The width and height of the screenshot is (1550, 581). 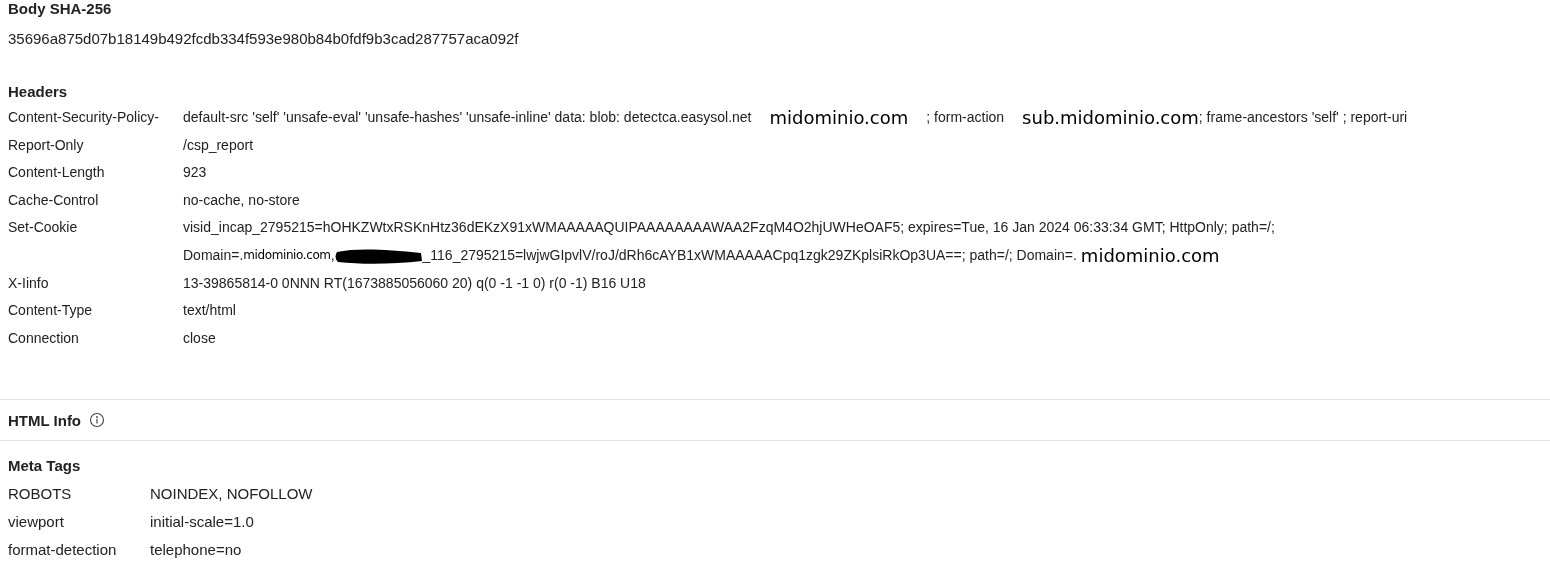 I want to click on header-value: no-cache, no-store, so click(x=241, y=200).